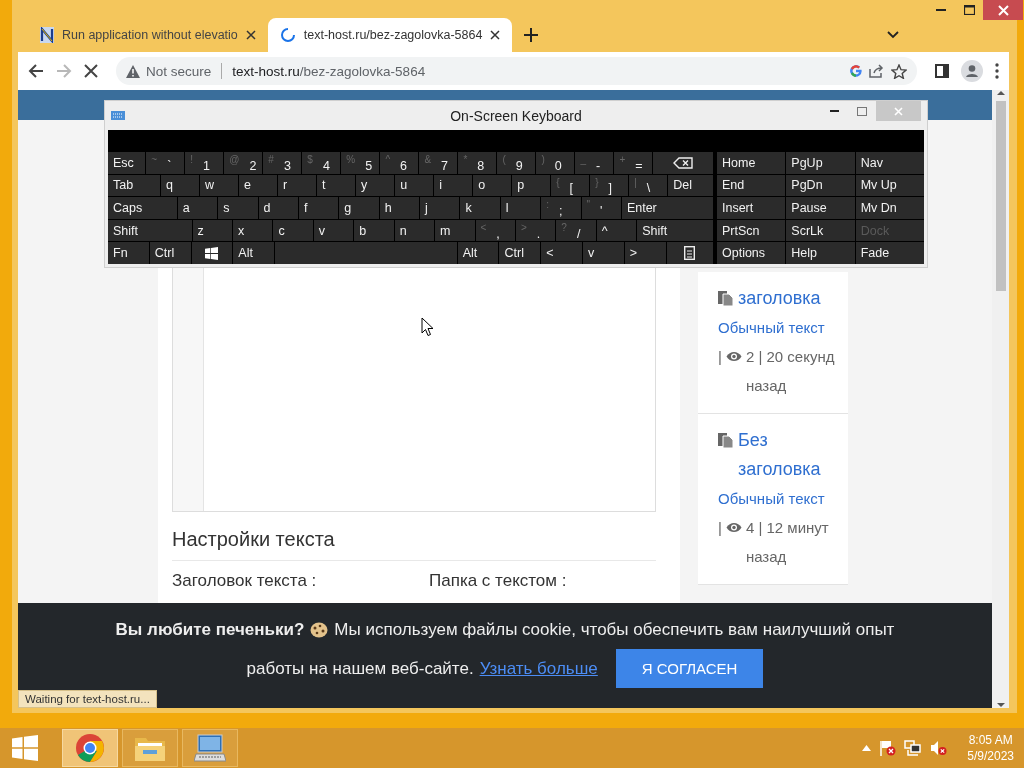 This screenshot has height=768, width=1024. I want to click on keyboard-key: Mv Up, so click(889, 185).